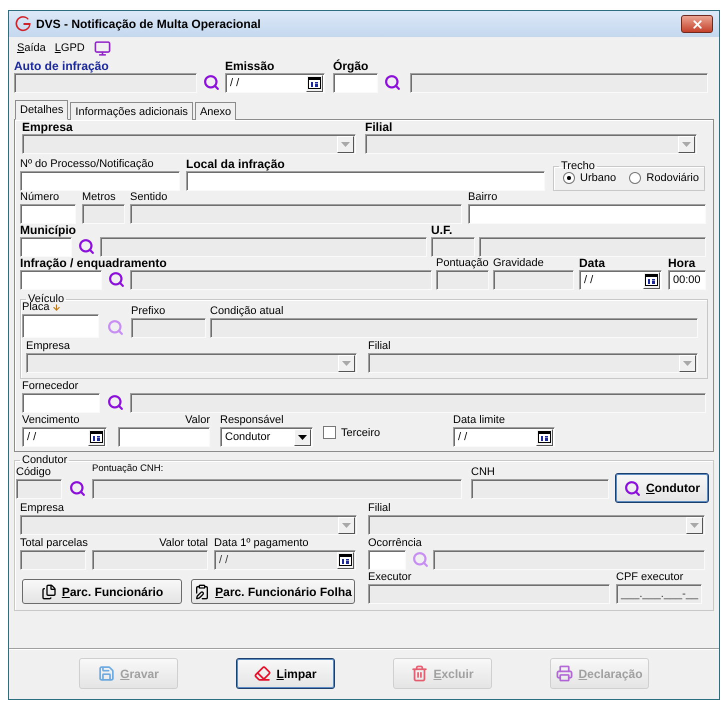  I want to click on field-label: Total parcelas, so click(54, 543).